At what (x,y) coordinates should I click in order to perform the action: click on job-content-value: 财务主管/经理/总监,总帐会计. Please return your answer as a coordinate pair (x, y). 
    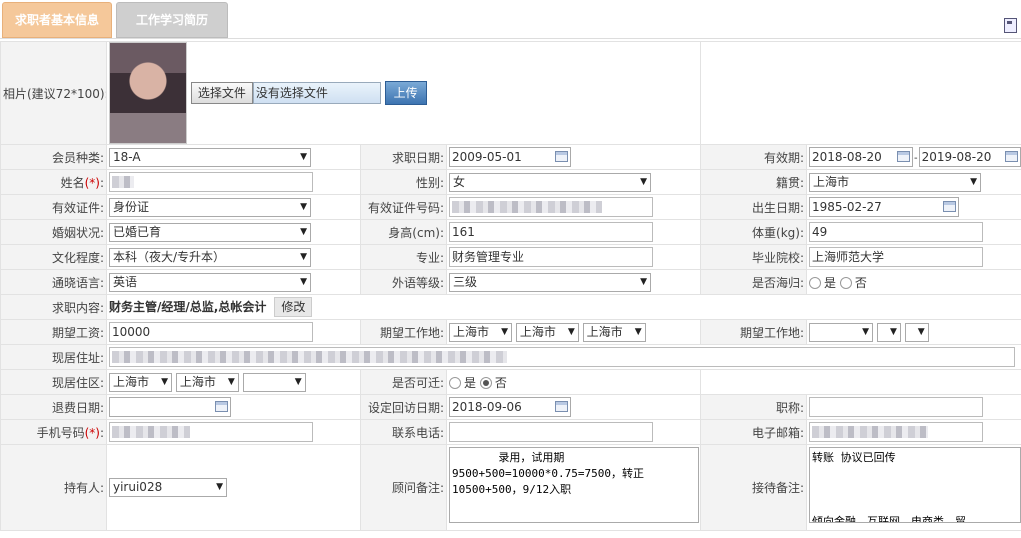
    Looking at the image, I should click on (188, 307).